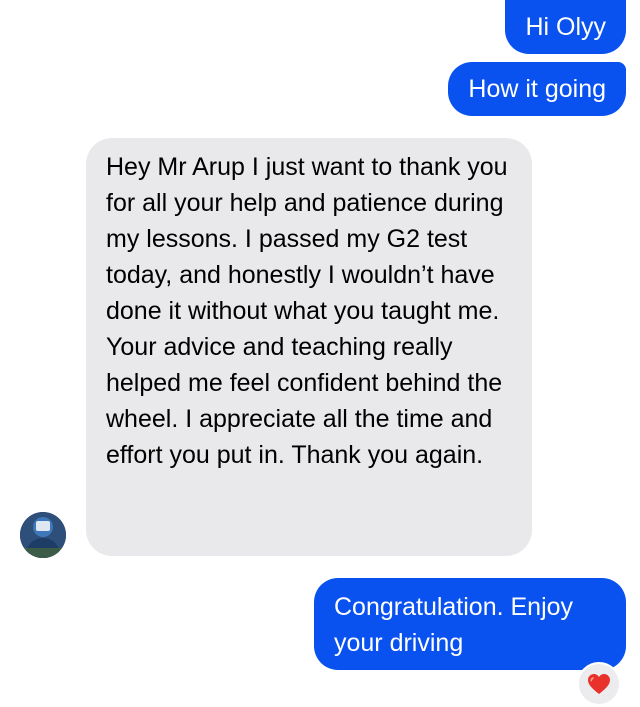 This screenshot has height=707, width=640. I want to click on avatar-image, so click(43, 535).